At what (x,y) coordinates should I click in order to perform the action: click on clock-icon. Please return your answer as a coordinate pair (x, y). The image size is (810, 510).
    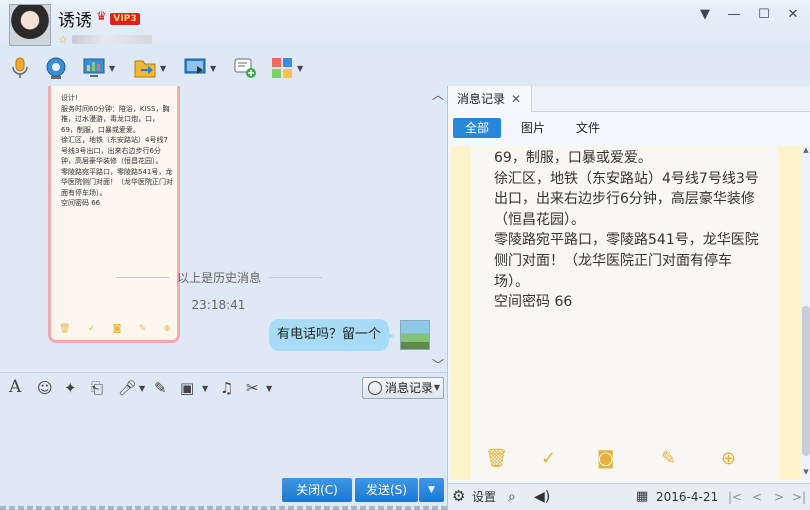
    Looking at the image, I should click on (375, 388).